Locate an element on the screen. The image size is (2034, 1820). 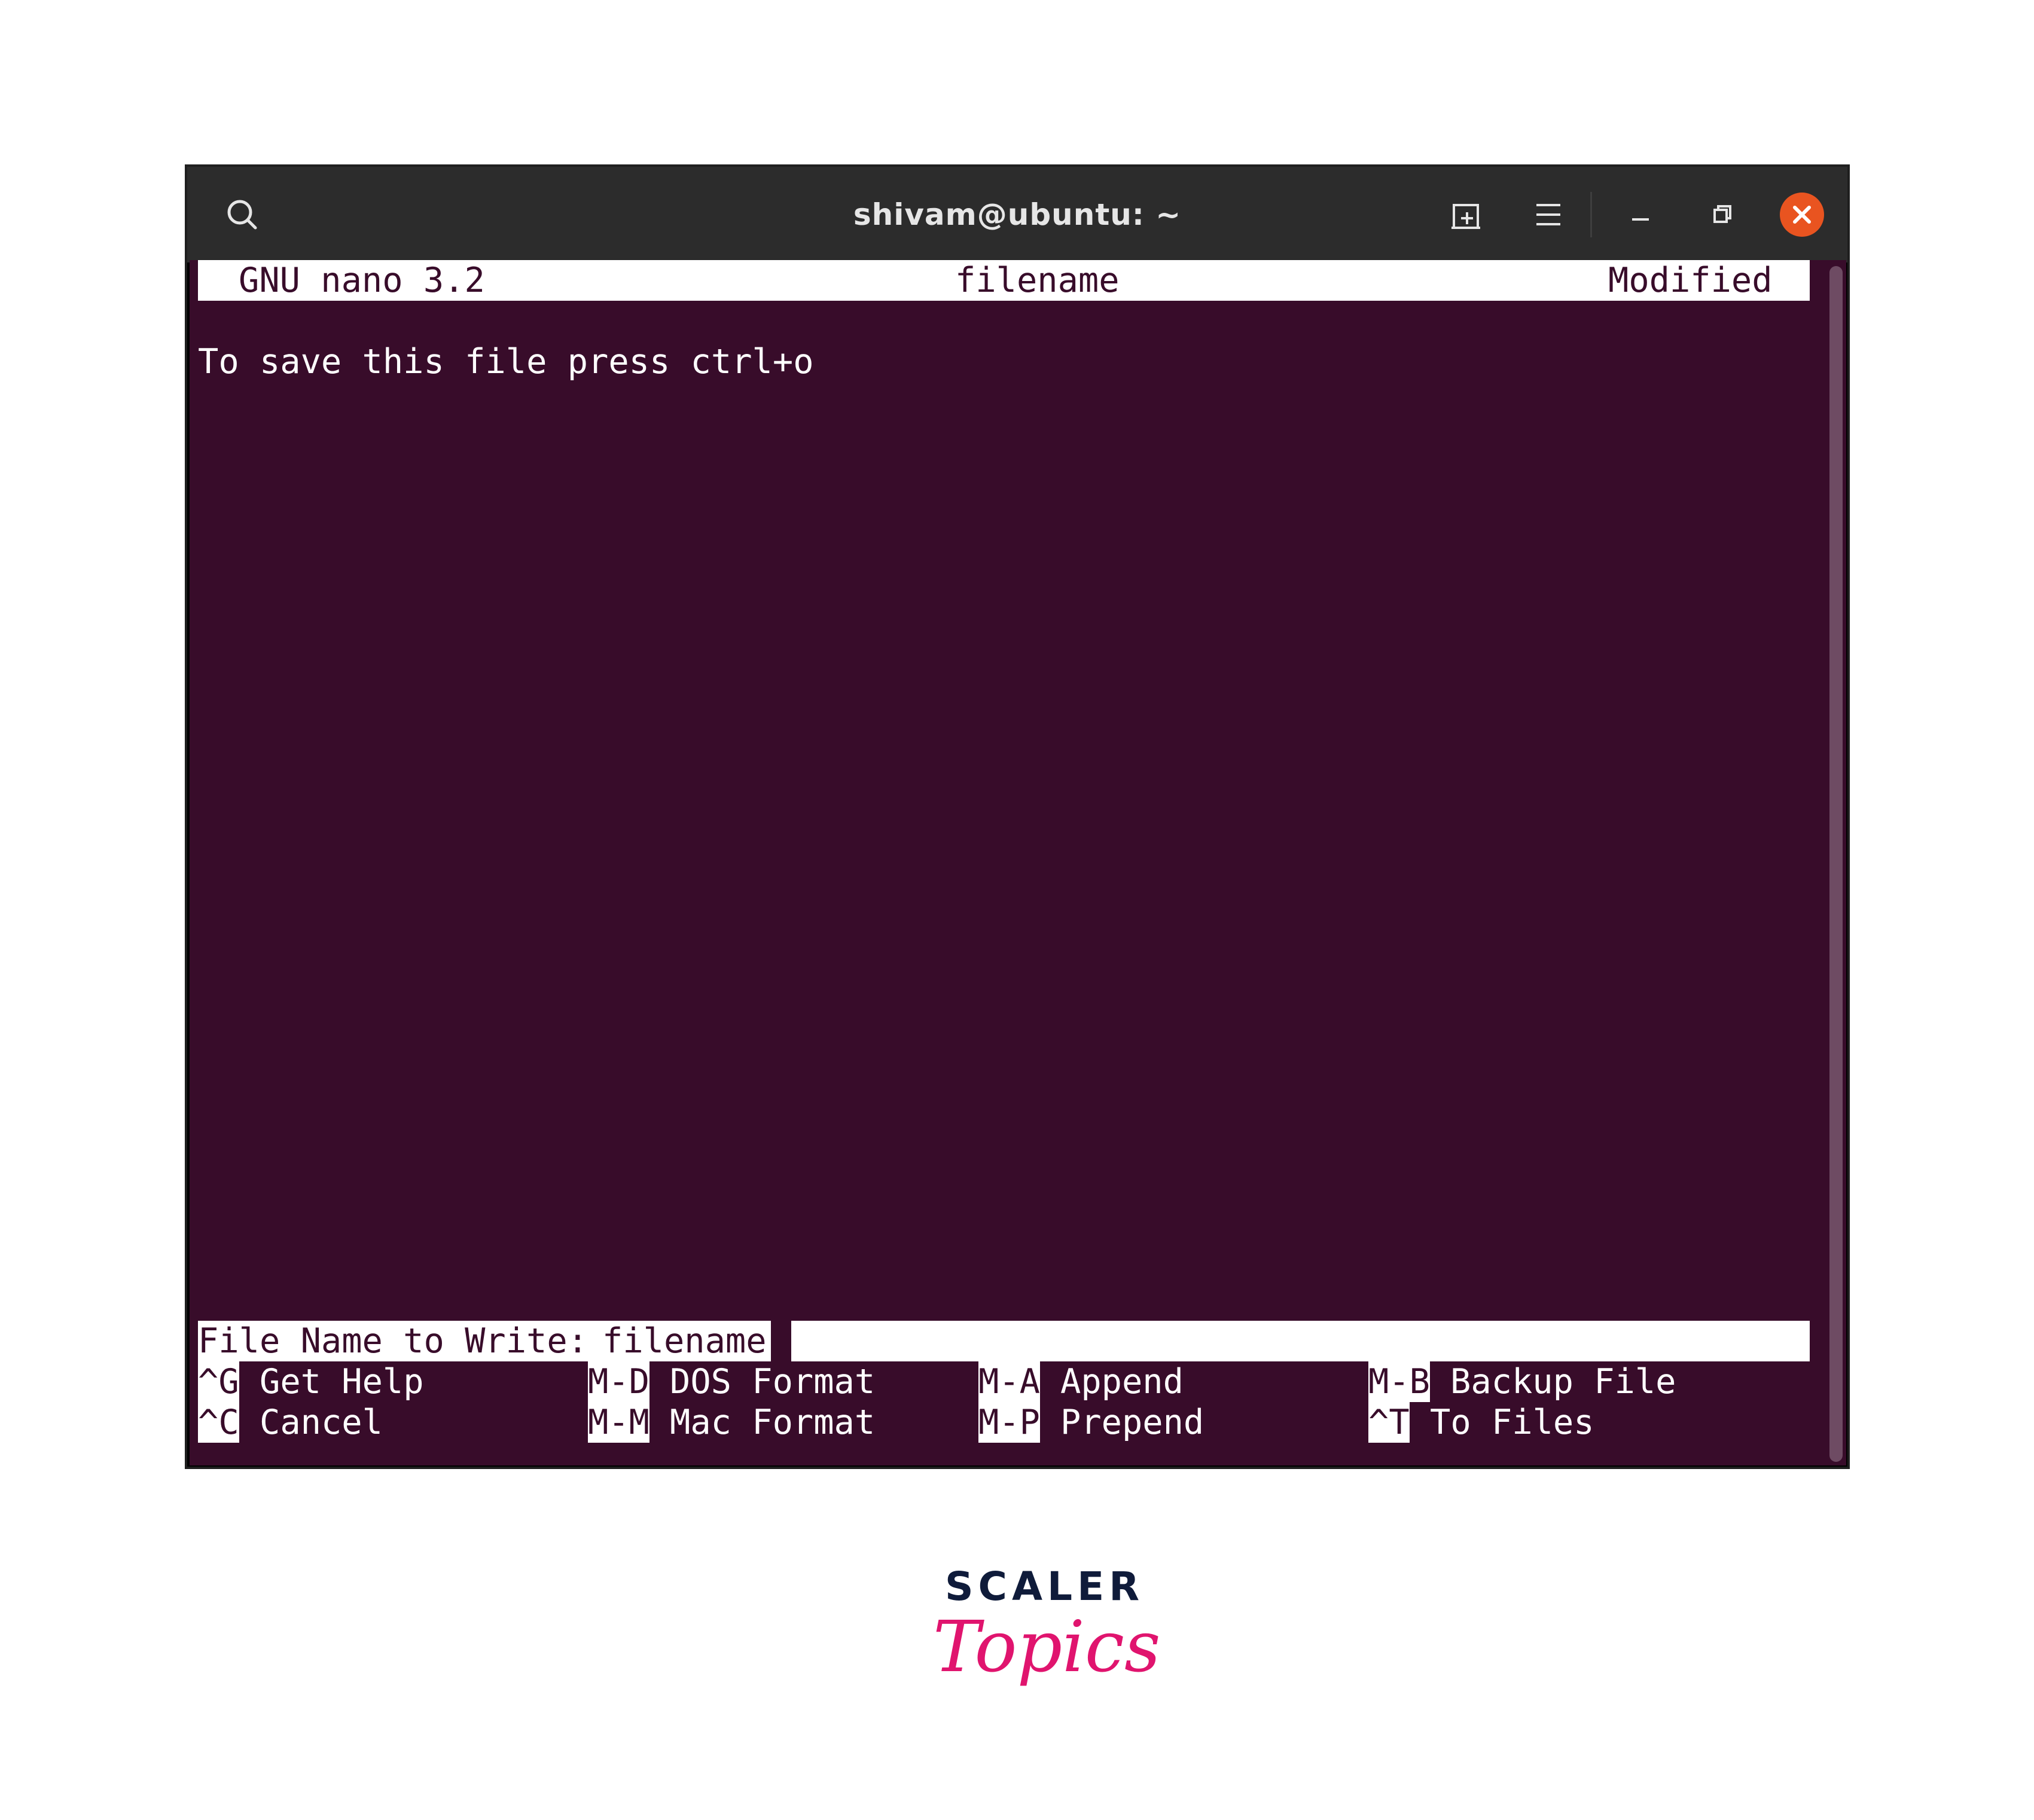
hamburger-menu-icon is located at coordinates (1548, 215).